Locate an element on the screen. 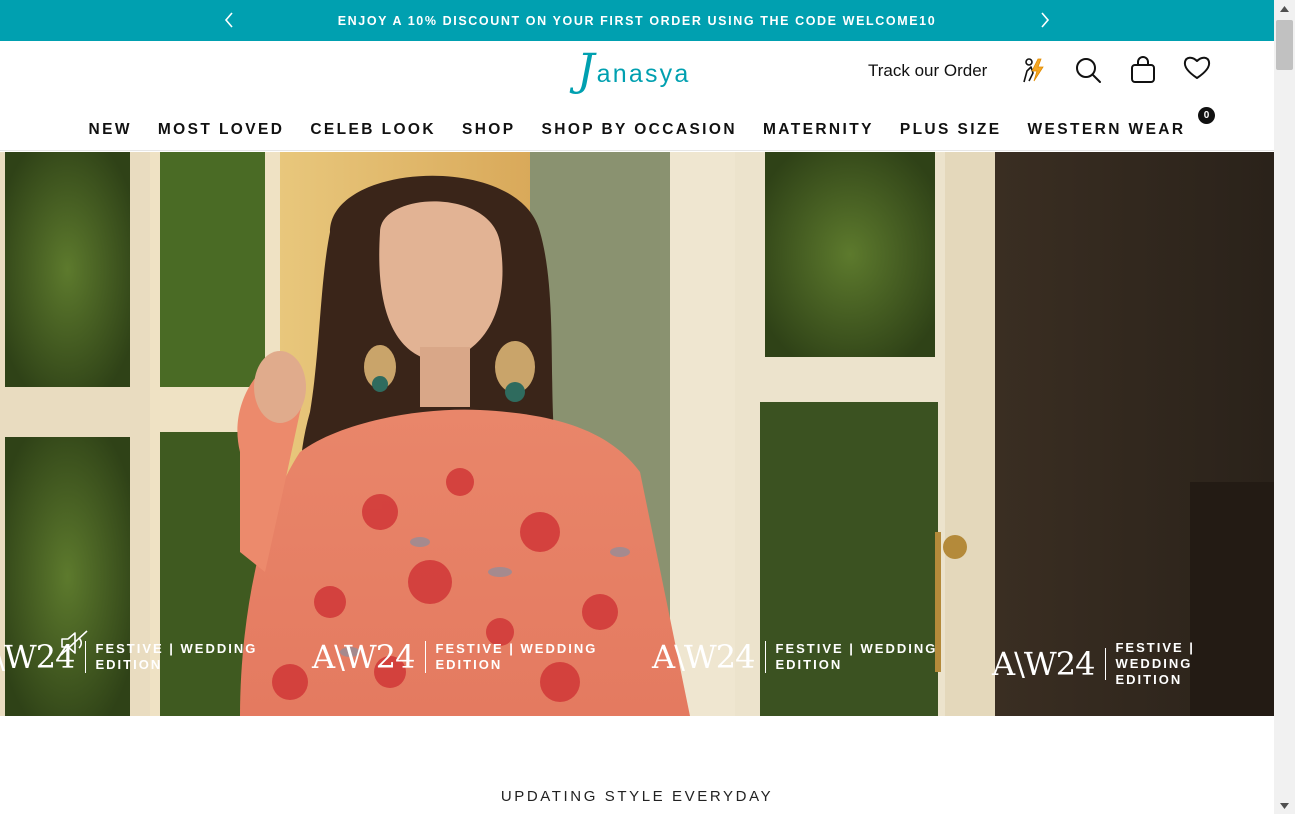 Image resolution: width=1295 pixels, height=814 pixels. search-icon is located at coordinates (1088, 70).